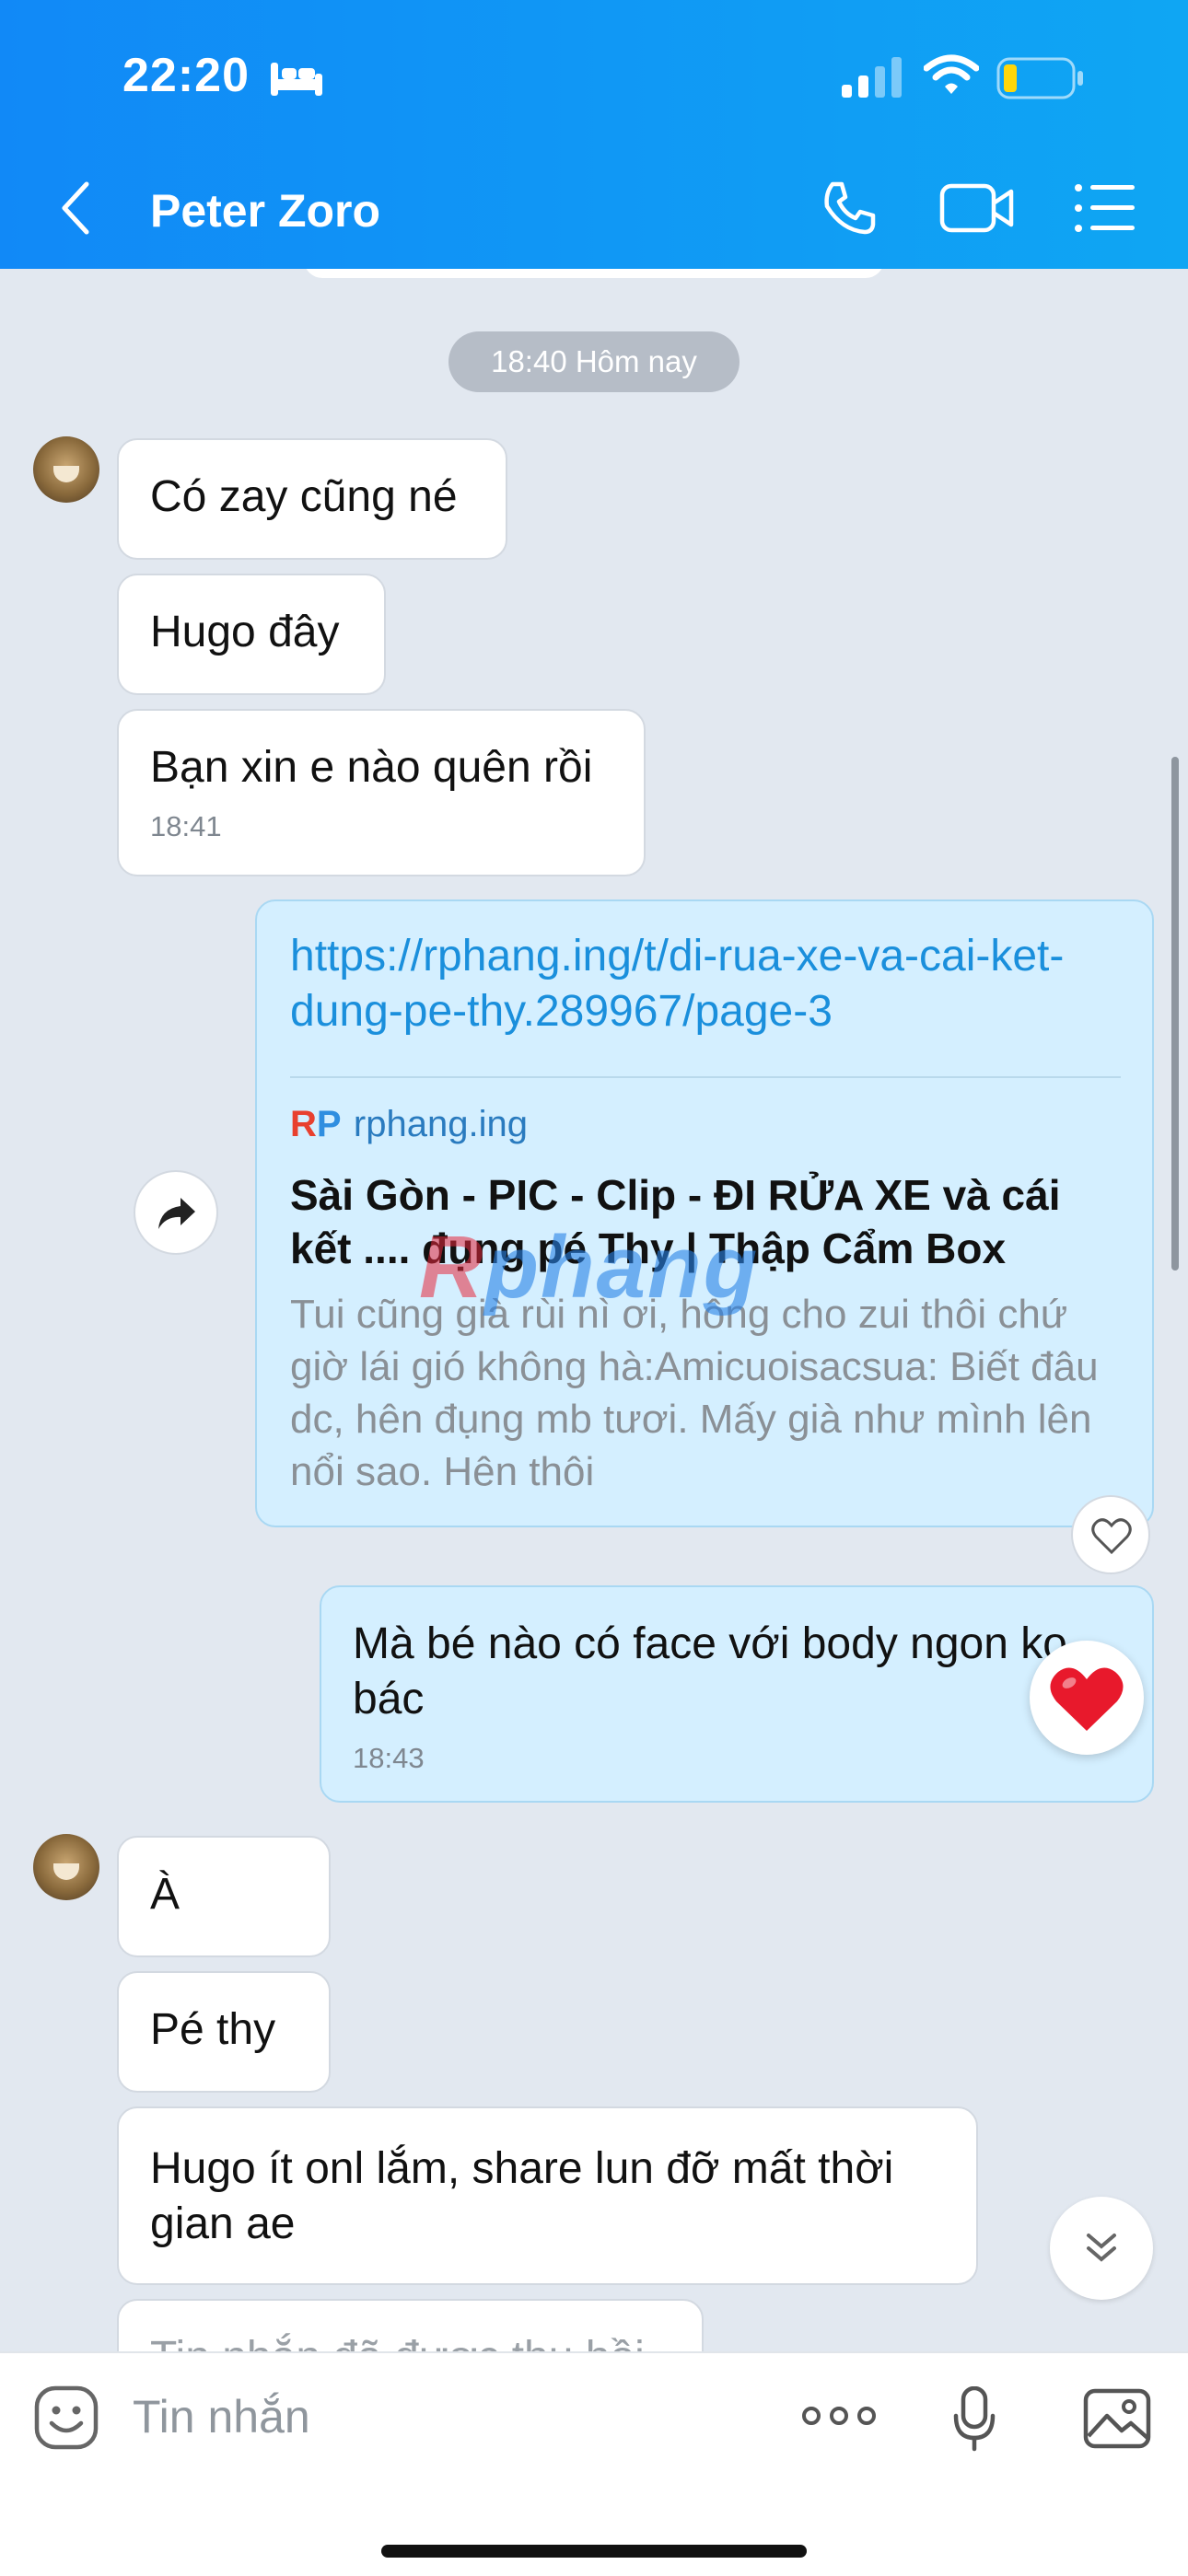  I want to click on video-call-icon, so click(977, 210).